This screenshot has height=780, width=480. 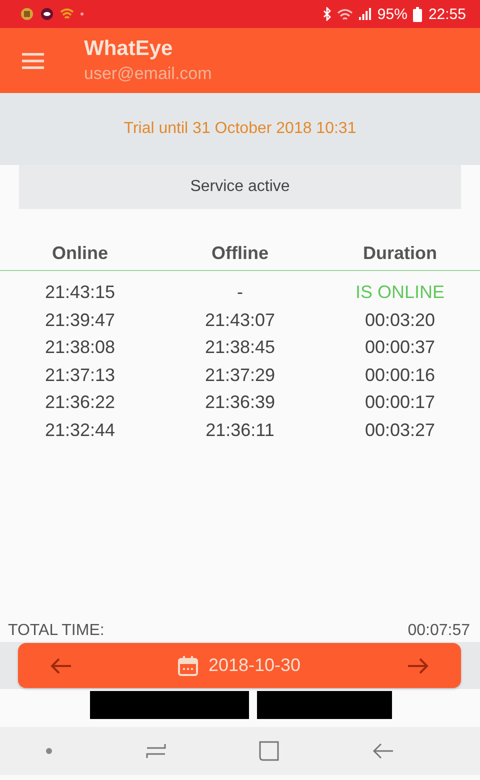 What do you see at coordinates (47, 14) in the screenshot?
I see `chat-icon` at bounding box center [47, 14].